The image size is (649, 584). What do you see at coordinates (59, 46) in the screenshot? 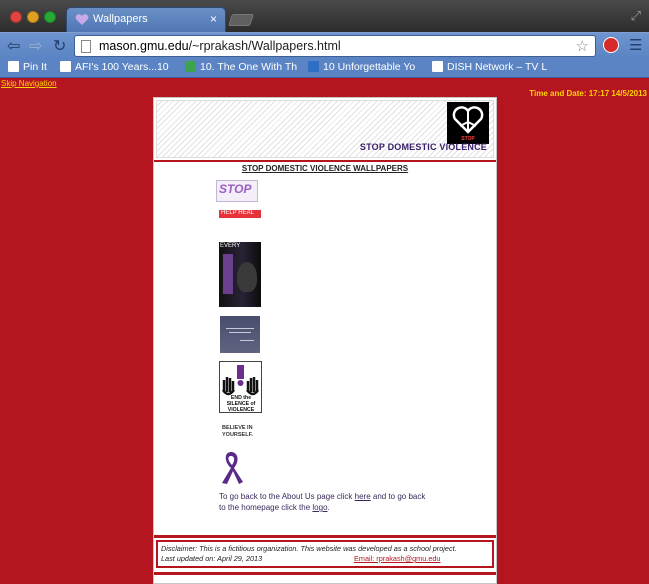
I see `reload-icon: ↻` at bounding box center [59, 46].